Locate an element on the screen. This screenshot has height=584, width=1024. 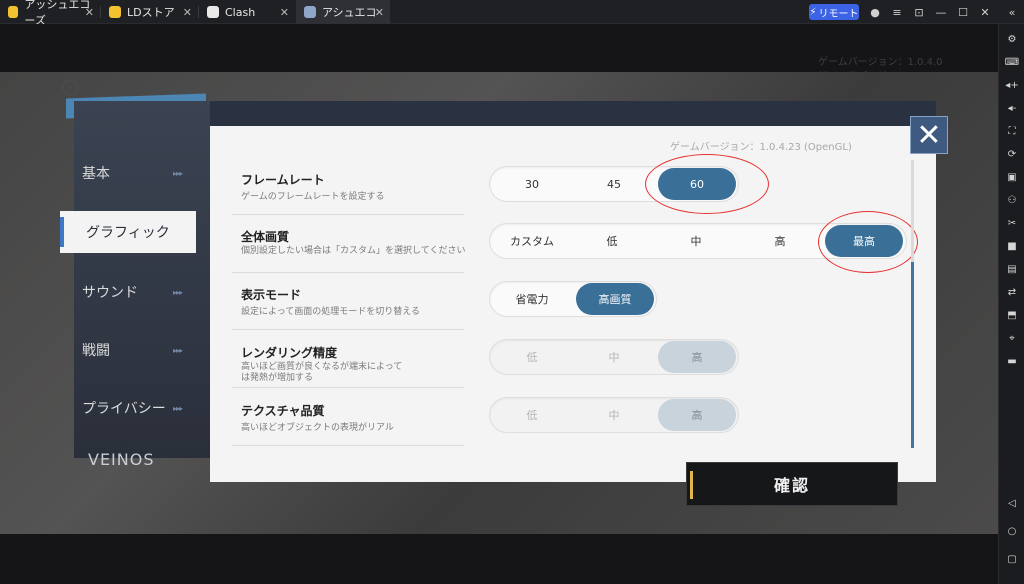
confirm-accent-bar is located at coordinates (691, 485).